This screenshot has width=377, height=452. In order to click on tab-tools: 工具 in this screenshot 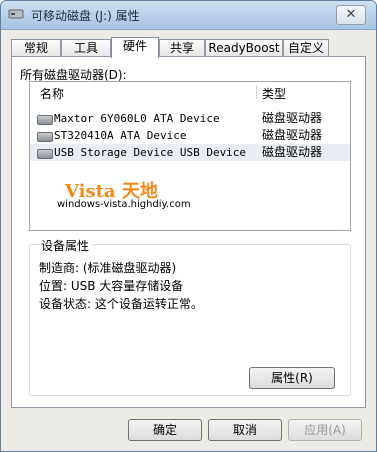, I will do `click(86, 48)`.